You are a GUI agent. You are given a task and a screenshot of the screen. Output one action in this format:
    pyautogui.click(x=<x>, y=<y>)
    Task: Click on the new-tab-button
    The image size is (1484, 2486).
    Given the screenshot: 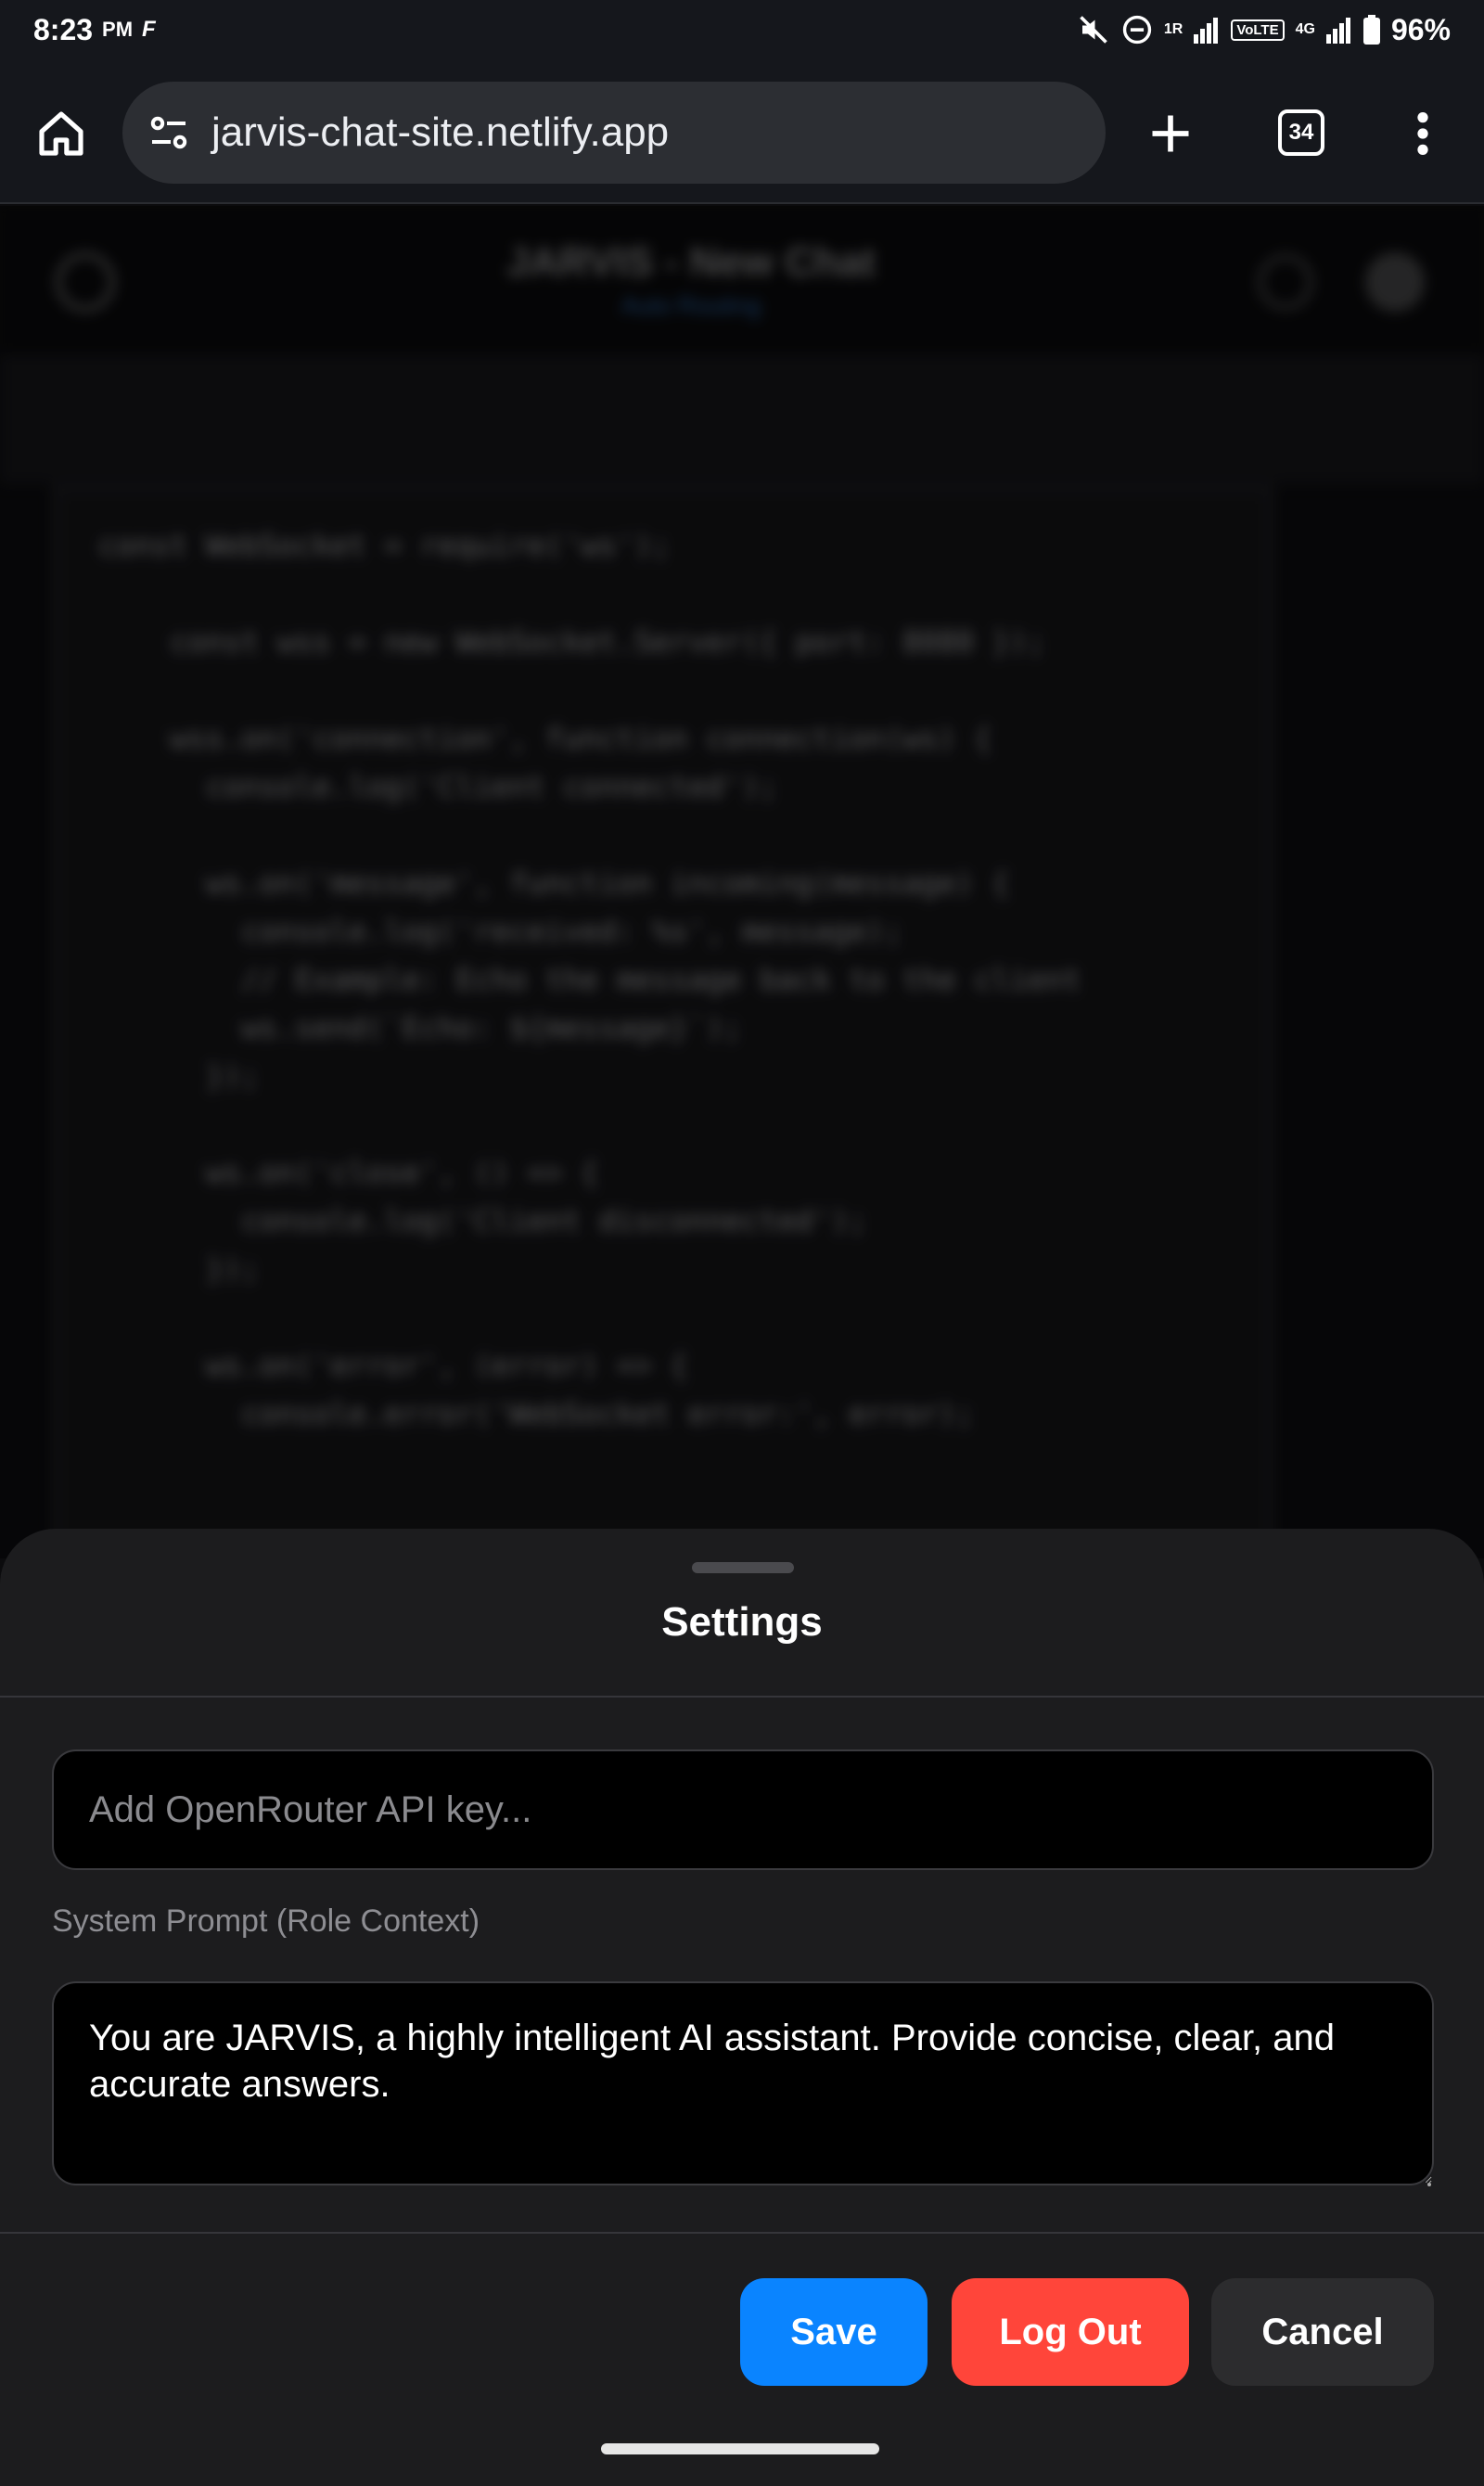 What is the action you would take?
    pyautogui.click(x=1170, y=133)
    